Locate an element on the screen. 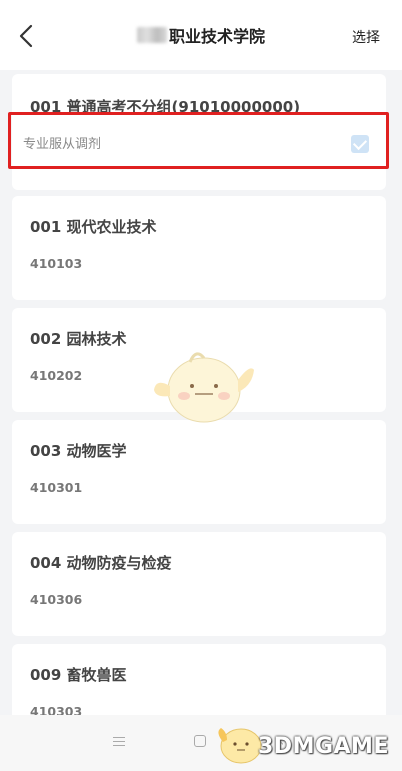 The width and height of the screenshot is (402, 771). top-bar: 职业技术学院 选择 is located at coordinates (201, 35).